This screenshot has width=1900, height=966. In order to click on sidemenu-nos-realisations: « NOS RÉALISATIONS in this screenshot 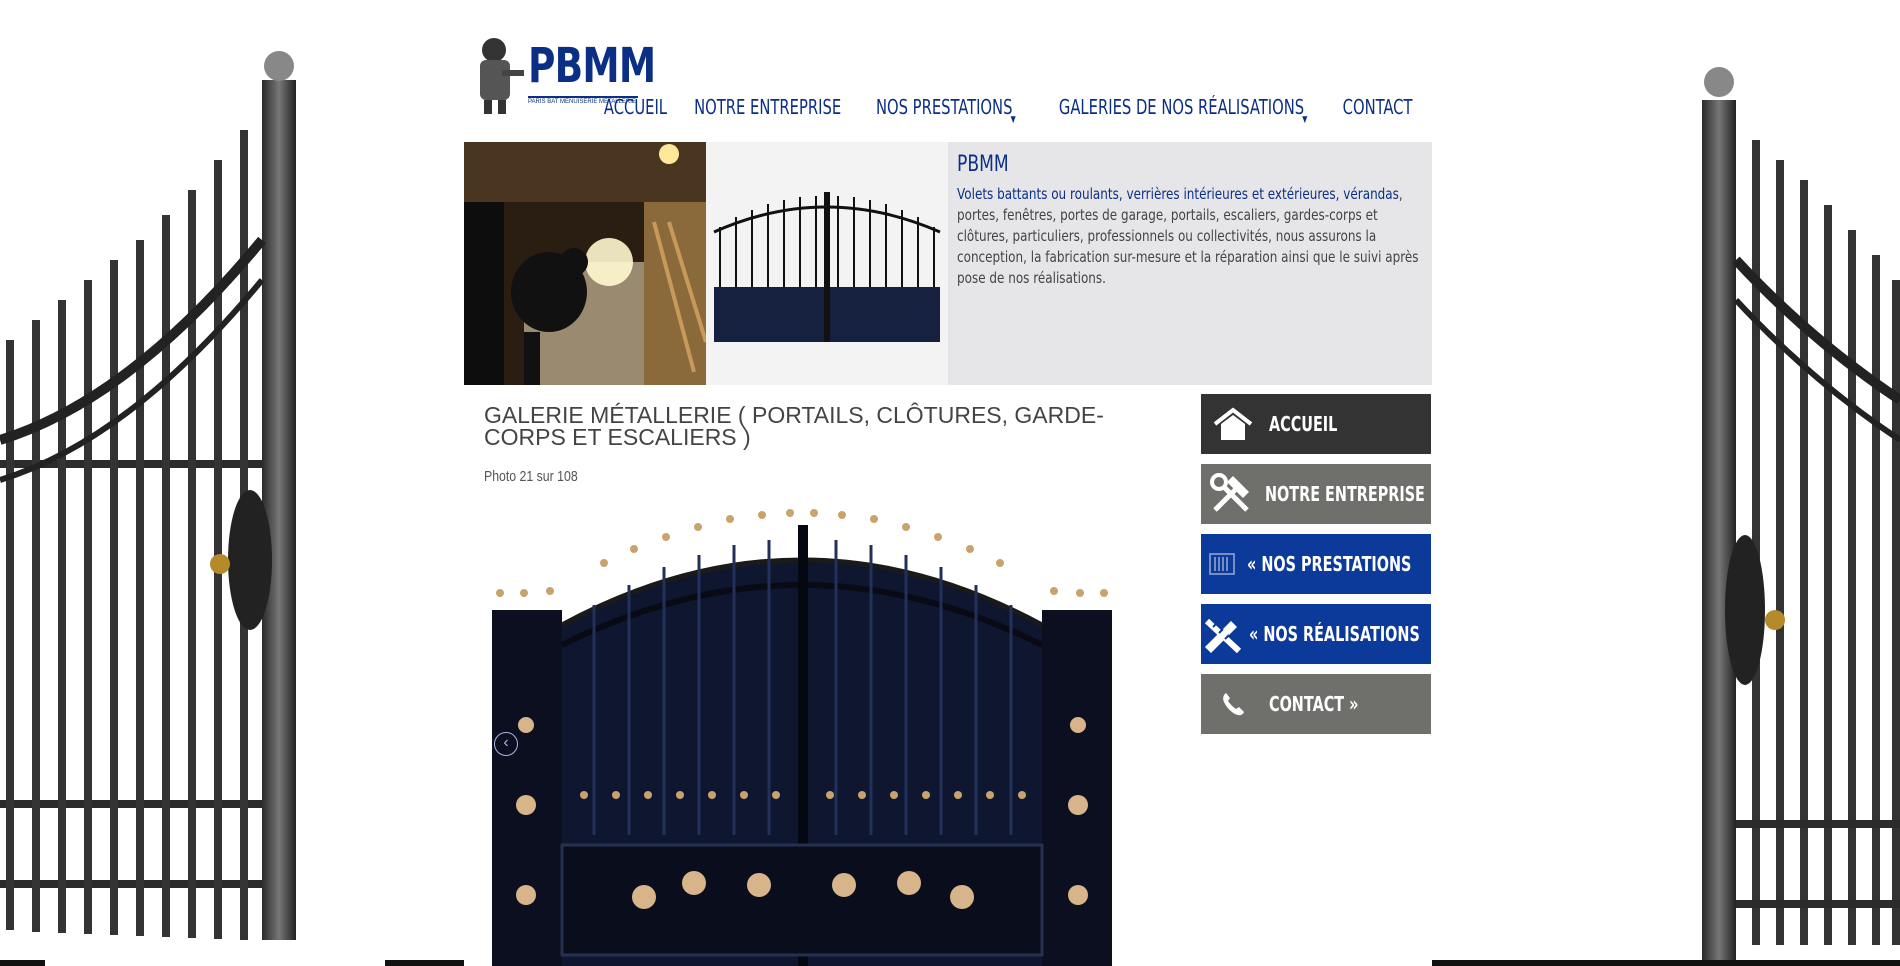, I will do `click(1316, 634)`.